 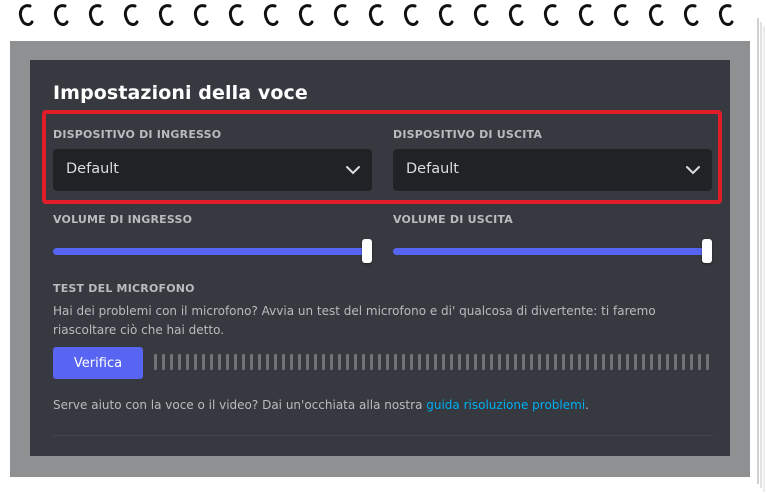 What do you see at coordinates (367, 251) in the screenshot?
I see `input-volume-handle` at bounding box center [367, 251].